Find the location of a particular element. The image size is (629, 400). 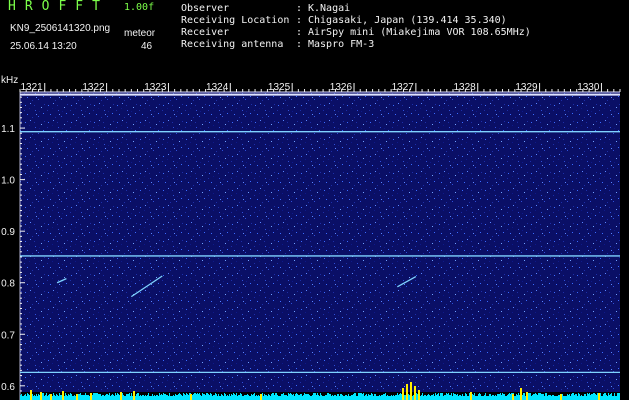

y-tick-label: 0.9 is located at coordinates (8, 232).